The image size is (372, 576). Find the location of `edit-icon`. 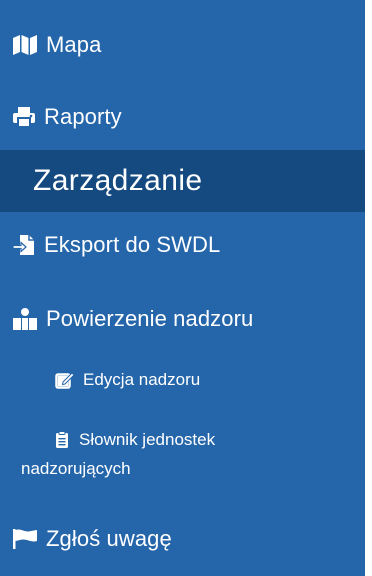

edit-icon is located at coordinates (65, 380).